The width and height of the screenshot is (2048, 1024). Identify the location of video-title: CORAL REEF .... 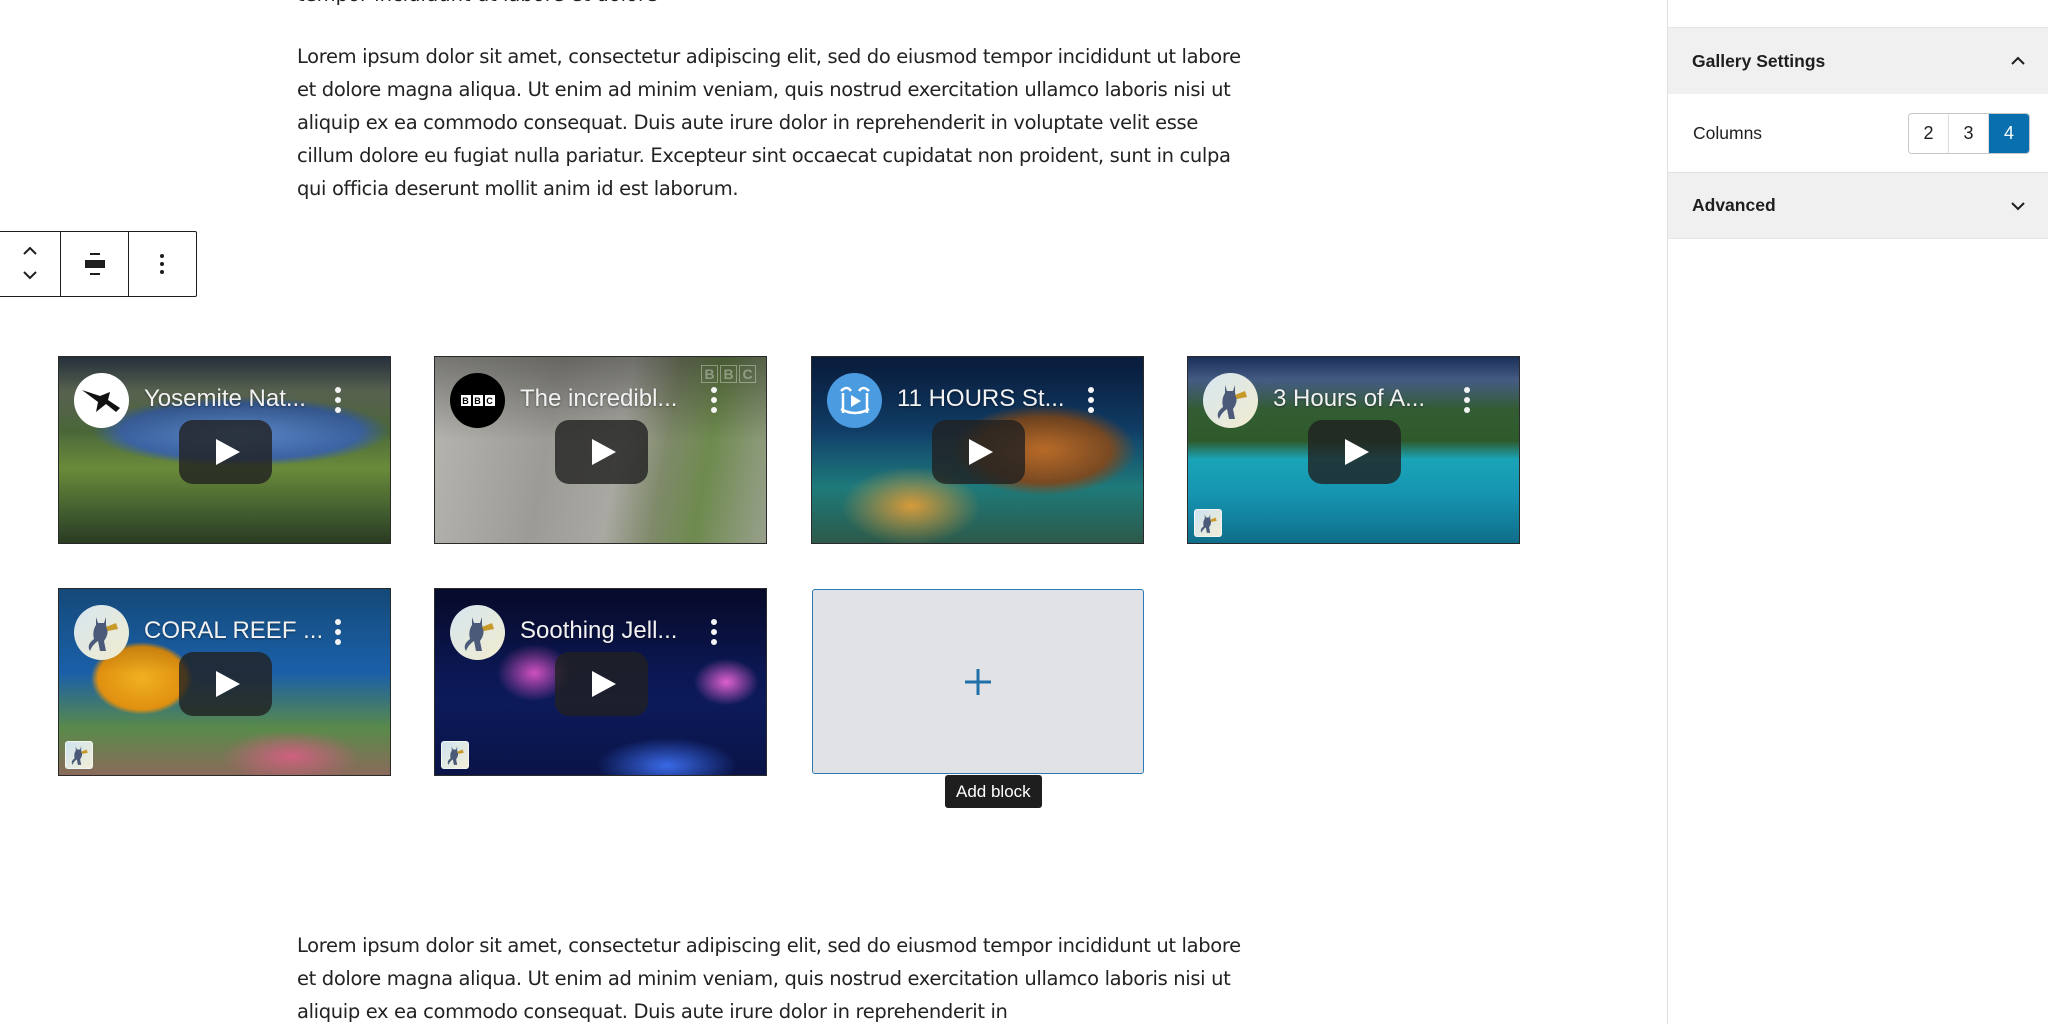
(233, 631).